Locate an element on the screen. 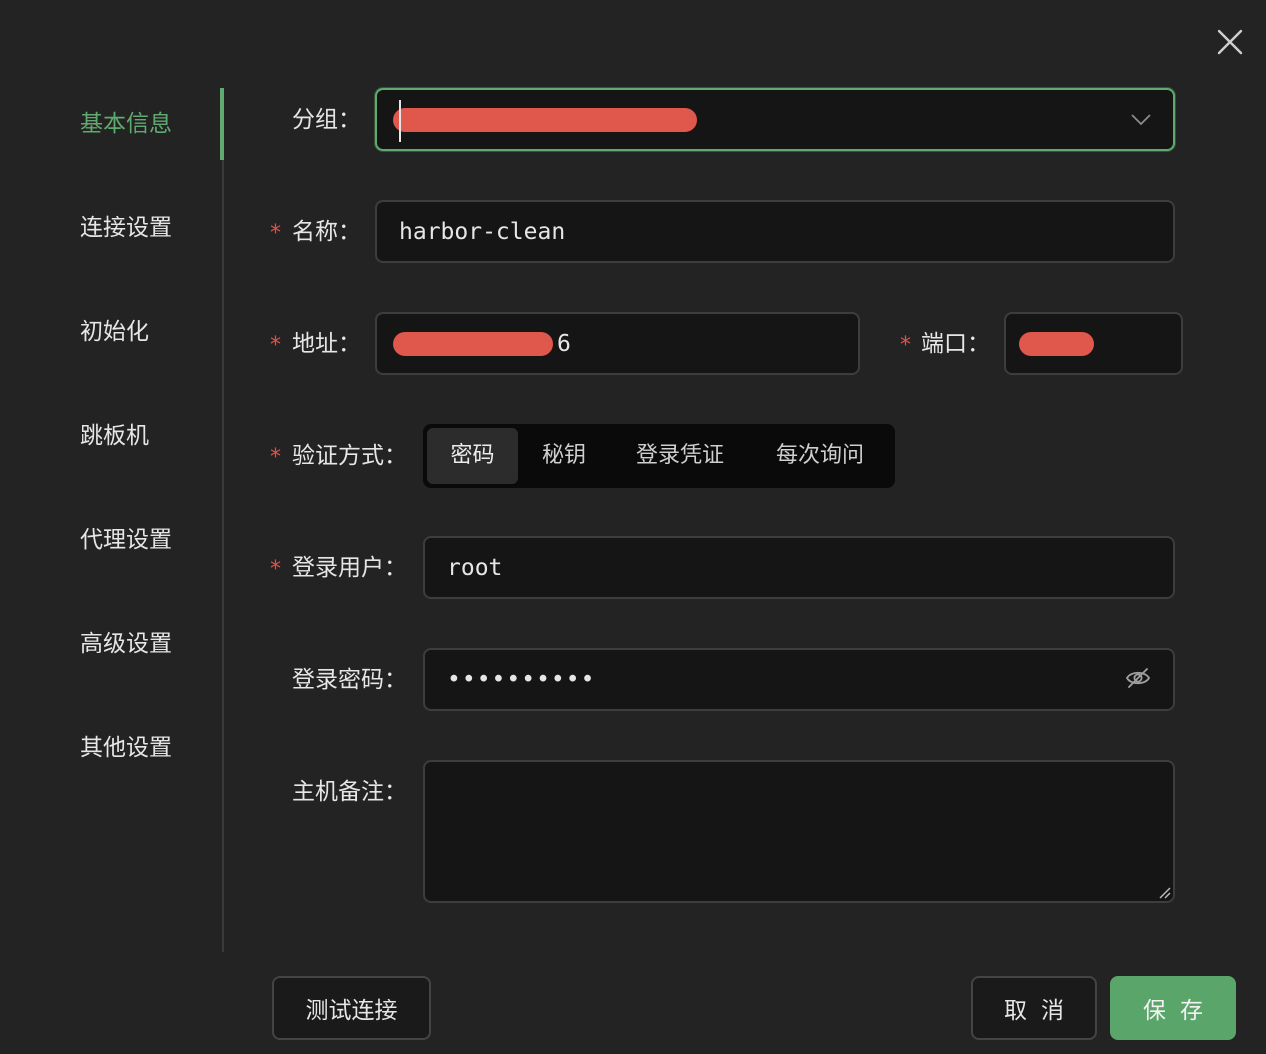 The width and height of the screenshot is (1266, 1054). name-input: harbor-clean is located at coordinates (775, 231).